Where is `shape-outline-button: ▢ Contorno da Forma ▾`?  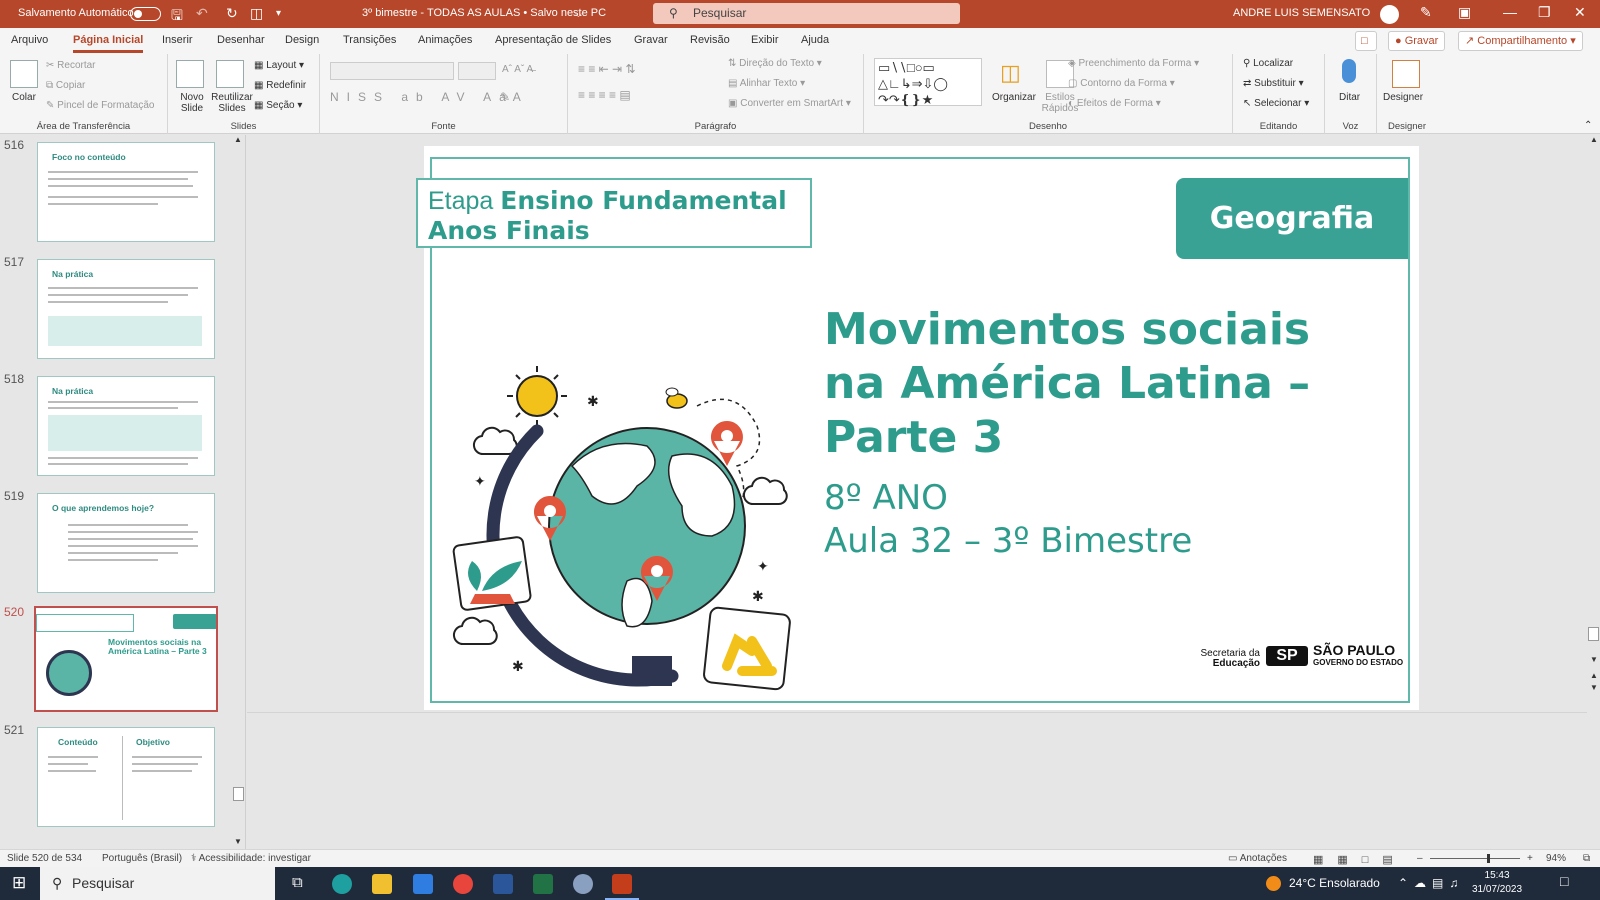
shape-outline-button: ▢ Contorno da Forma ▾ is located at coordinates (1121, 83).